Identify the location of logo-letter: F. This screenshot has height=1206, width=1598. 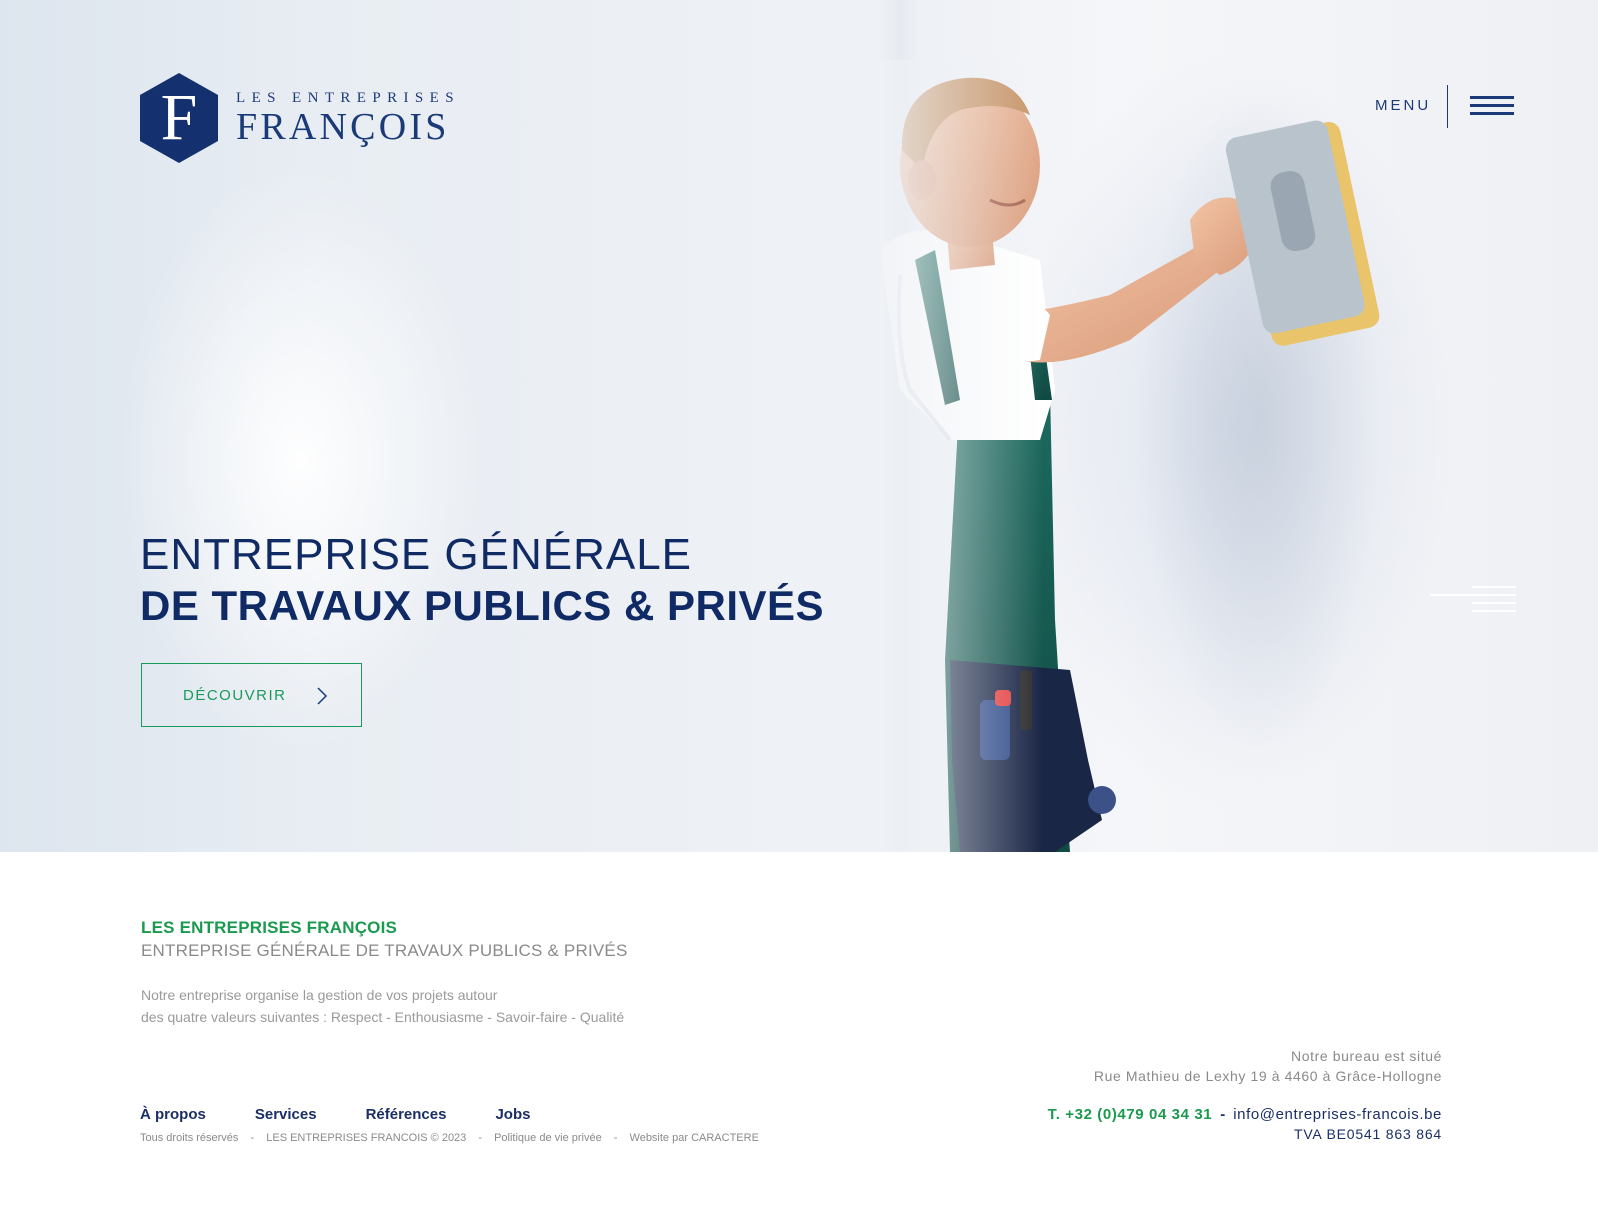
(179, 117).